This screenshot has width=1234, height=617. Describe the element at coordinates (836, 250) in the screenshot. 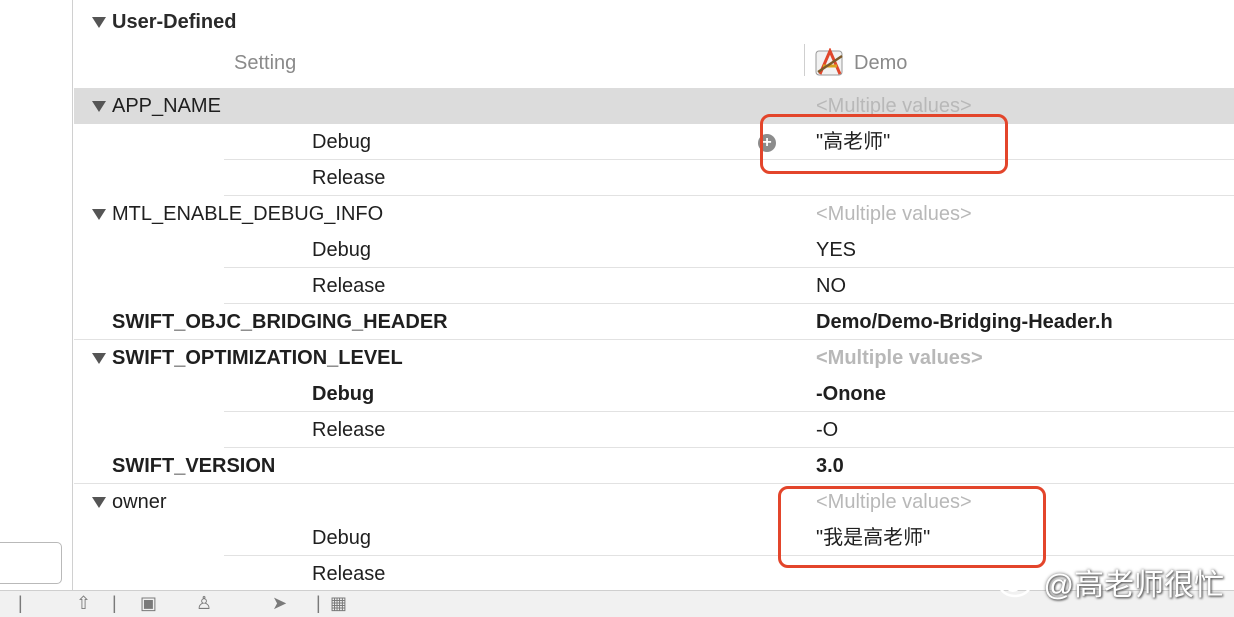

I see `setting-value: YES` at that location.